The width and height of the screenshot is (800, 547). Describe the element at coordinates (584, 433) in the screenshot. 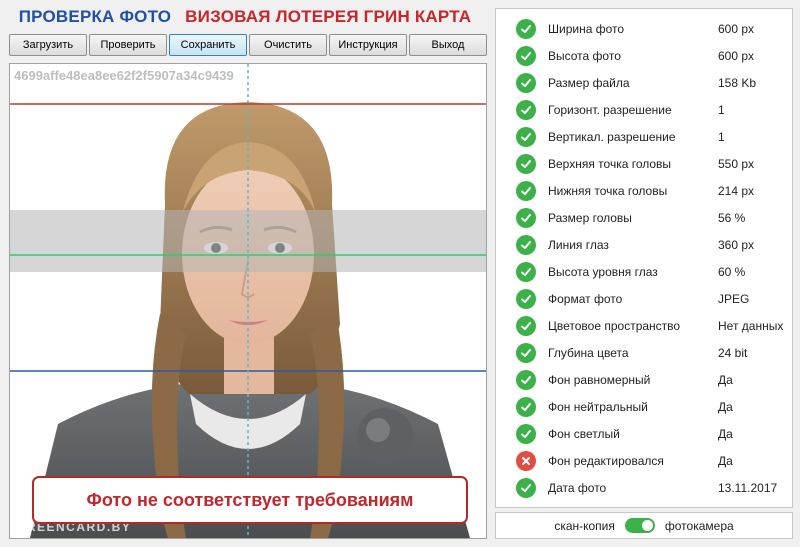

I see `check-label: Фон светлый` at that location.